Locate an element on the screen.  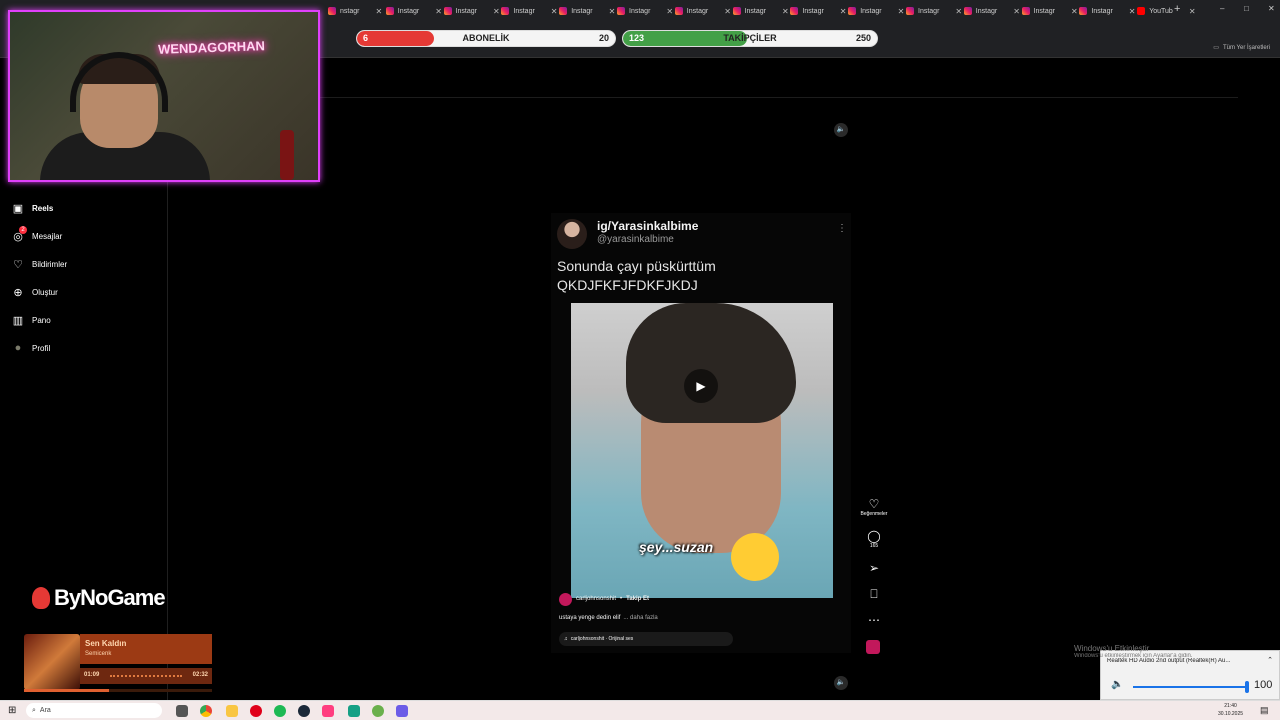
author-name: carljohnsonshit is located at coordinates (596, 599).